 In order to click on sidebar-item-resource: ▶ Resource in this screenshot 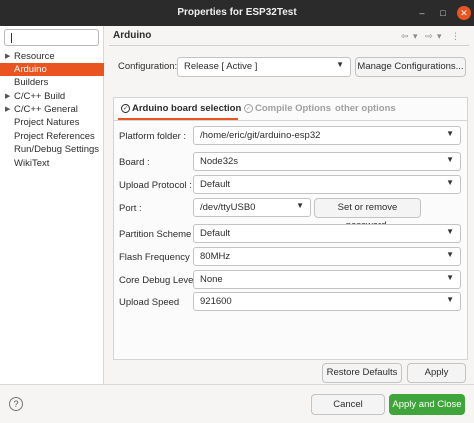, I will do `click(52, 56)`.